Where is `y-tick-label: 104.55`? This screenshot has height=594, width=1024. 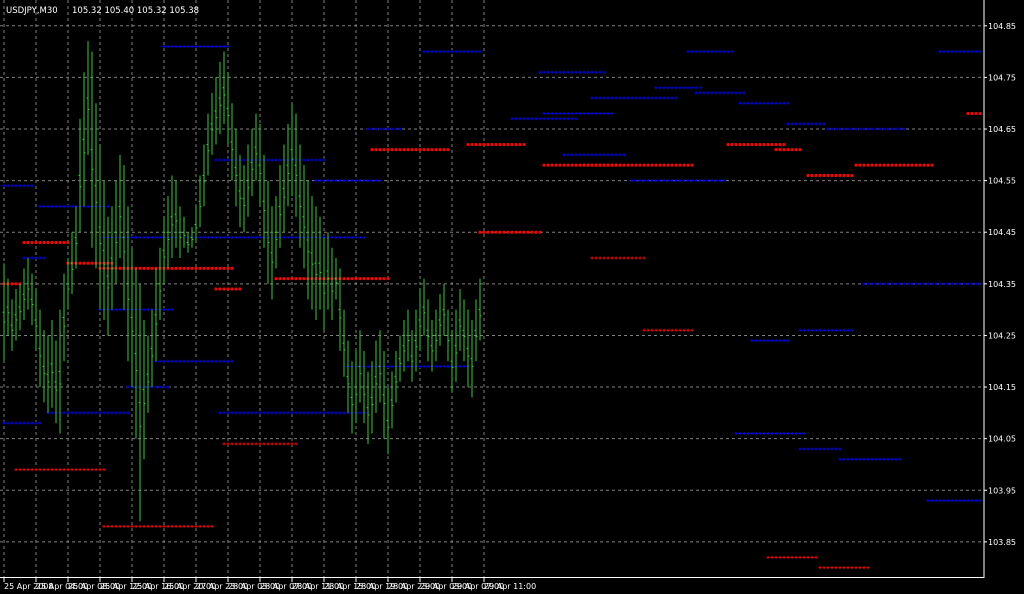 y-tick-label: 104.55 is located at coordinates (1002, 181).